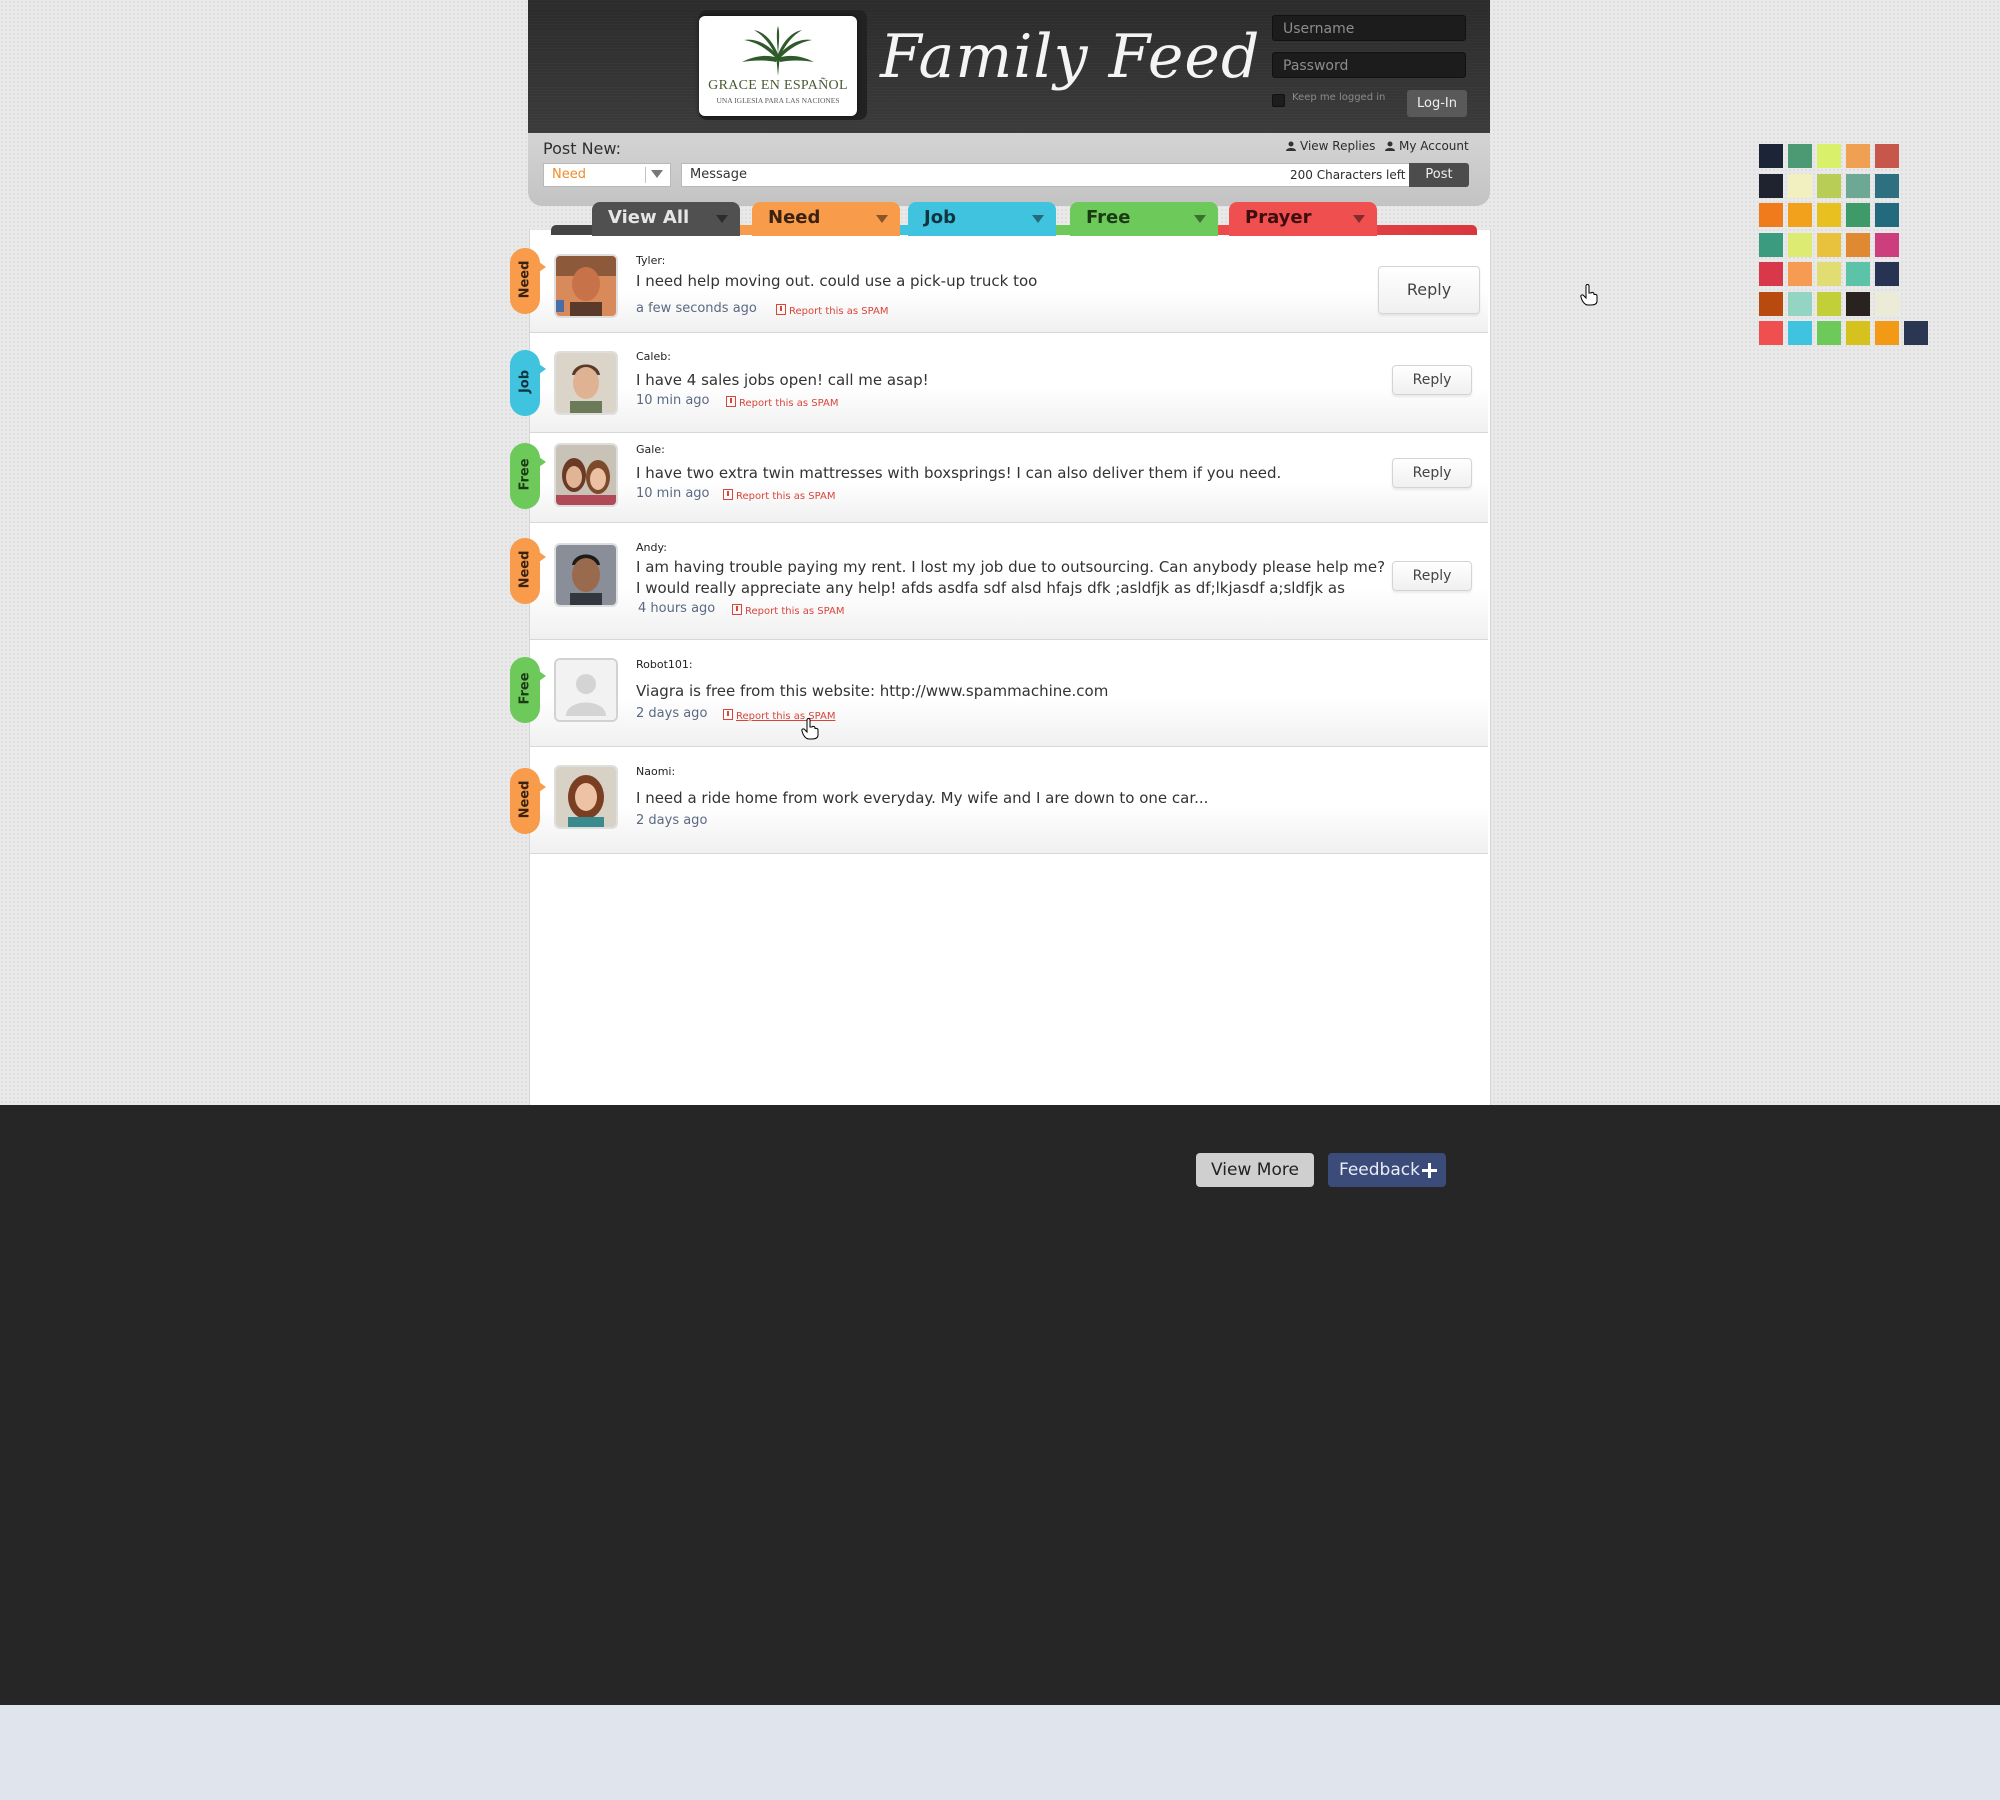  What do you see at coordinates (673, 493) in the screenshot?
I see `post-time: 10 min ago` at bounding box center [673, 493].